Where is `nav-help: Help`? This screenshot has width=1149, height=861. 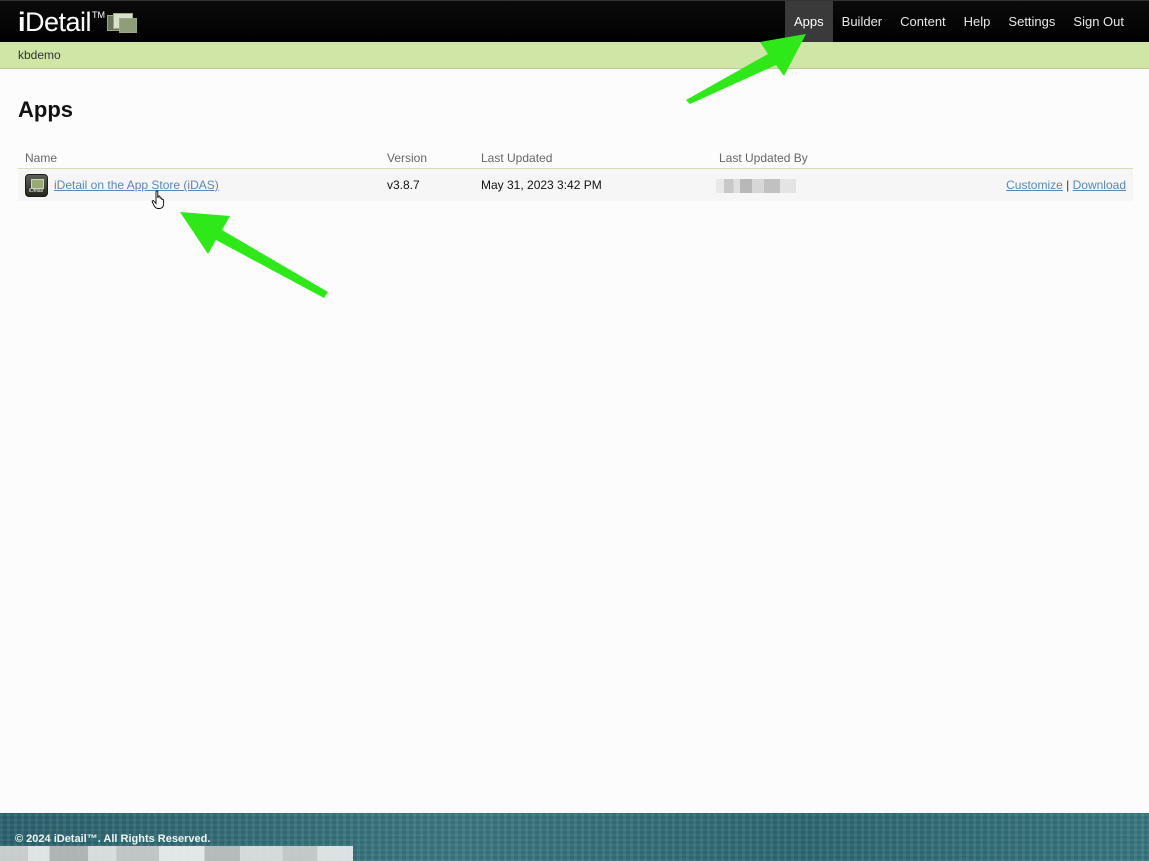
nav-help: Help is located at coordinates (977, 22).